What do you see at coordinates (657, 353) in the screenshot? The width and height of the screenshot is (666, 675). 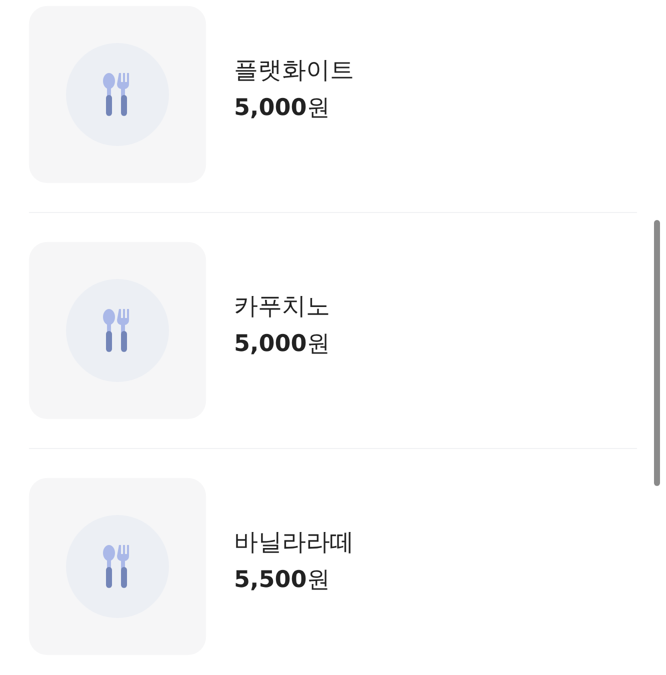 I see `scrollbar` at bounding box center [657, 353].